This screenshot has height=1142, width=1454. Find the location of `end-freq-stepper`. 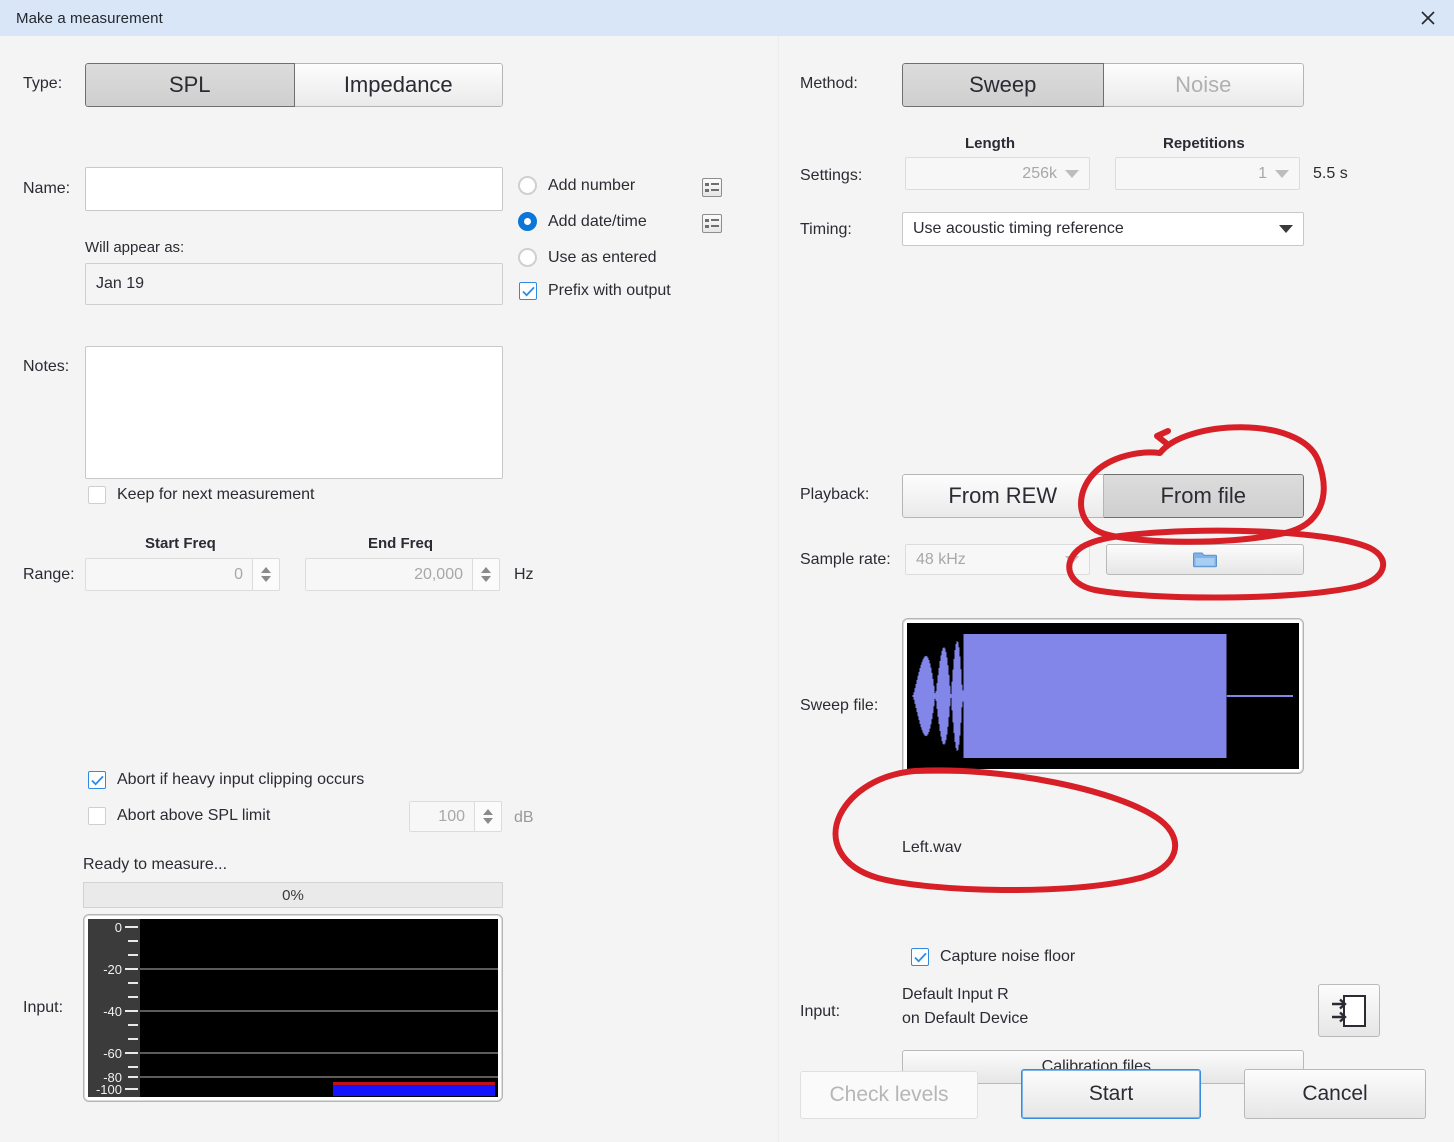

end-freq-stepper is located at coordinates (486, 574).